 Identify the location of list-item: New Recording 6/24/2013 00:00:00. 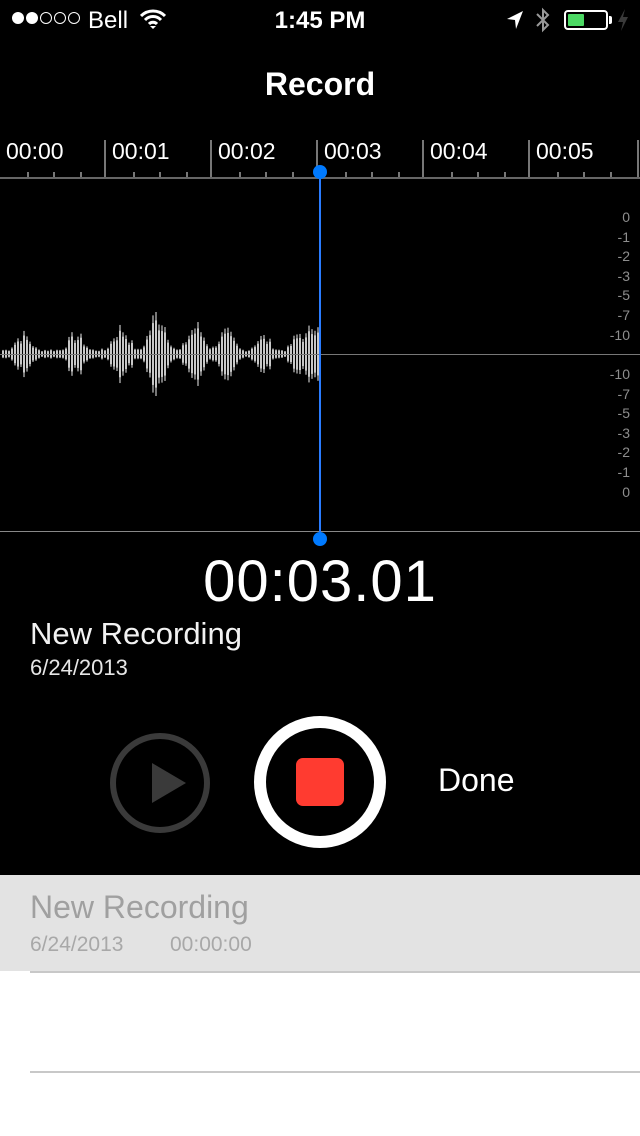
(320, 923).